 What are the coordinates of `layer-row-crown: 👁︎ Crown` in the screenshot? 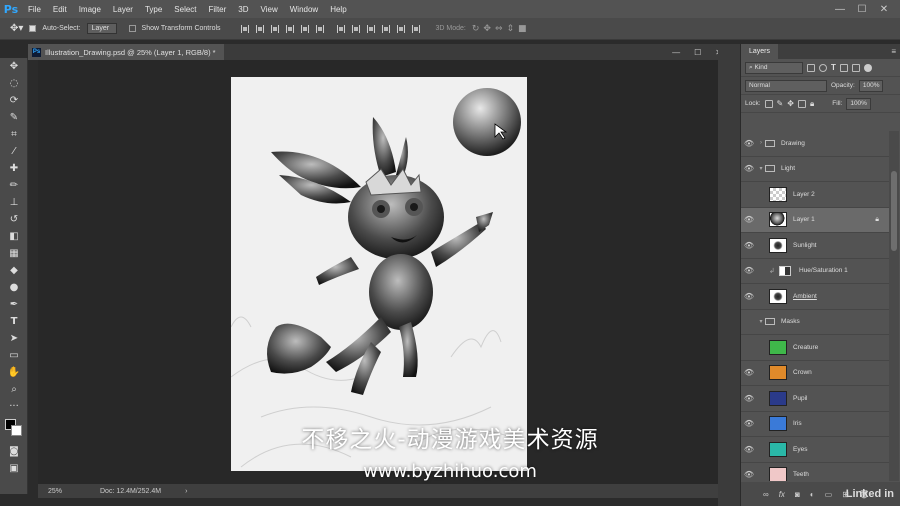 It's located at (815, 373).